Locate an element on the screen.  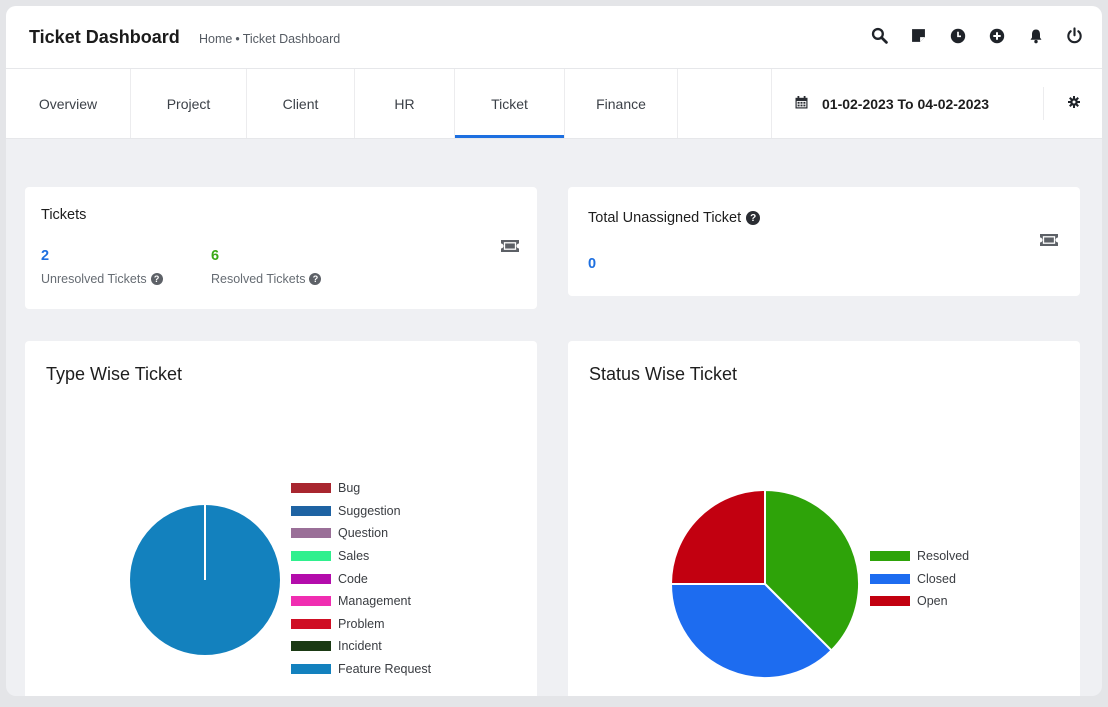
legend-item: Suggestion is located at coordinates (361, 511).